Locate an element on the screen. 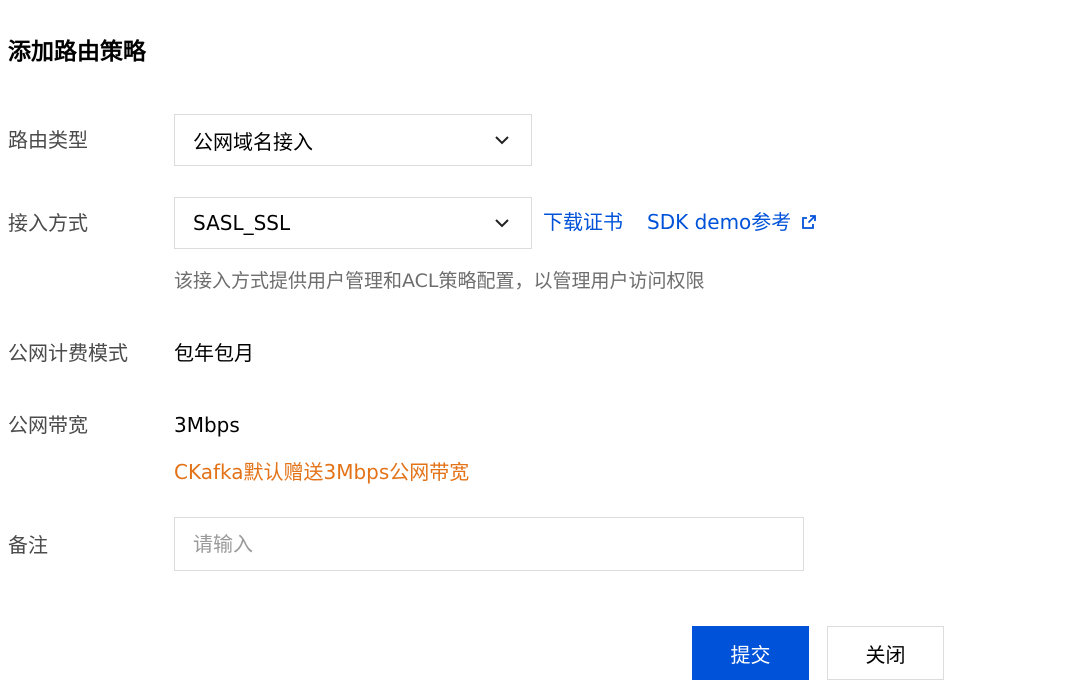 This screenshot has width=1068, height=696. billing-label: 公网计费模式 is located at coordinates (68, 353).